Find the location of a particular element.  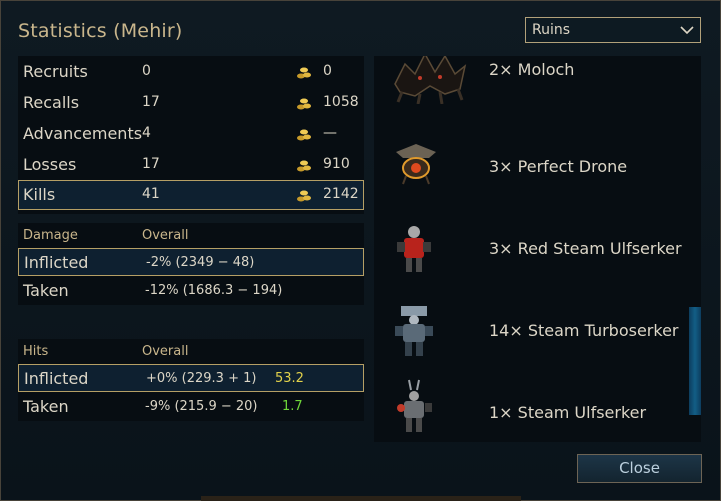

summary-row-kills: Kills 41 2142 is located at coordinates (191, 195).